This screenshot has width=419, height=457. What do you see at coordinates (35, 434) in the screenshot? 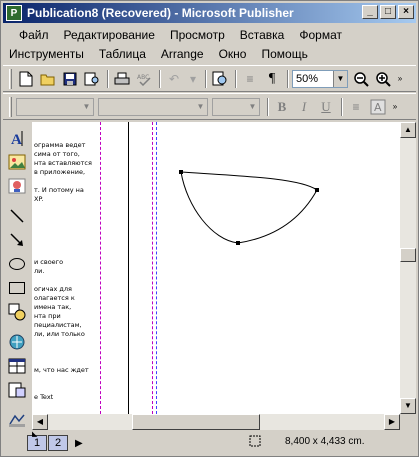
I see `page-fold-icon: ◣` at bounding box center [35, 434].